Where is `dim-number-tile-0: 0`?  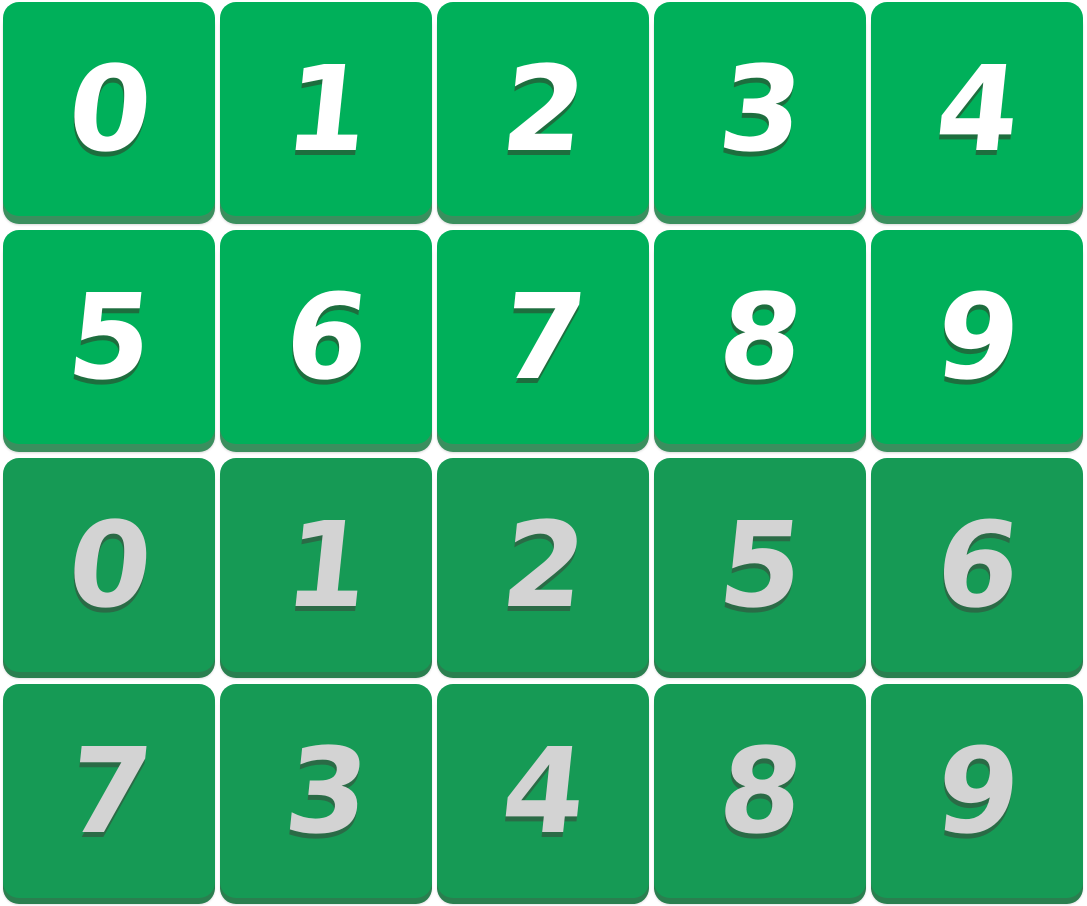 dim-number-tile-0: 0 is located at coordinates (109, 565).